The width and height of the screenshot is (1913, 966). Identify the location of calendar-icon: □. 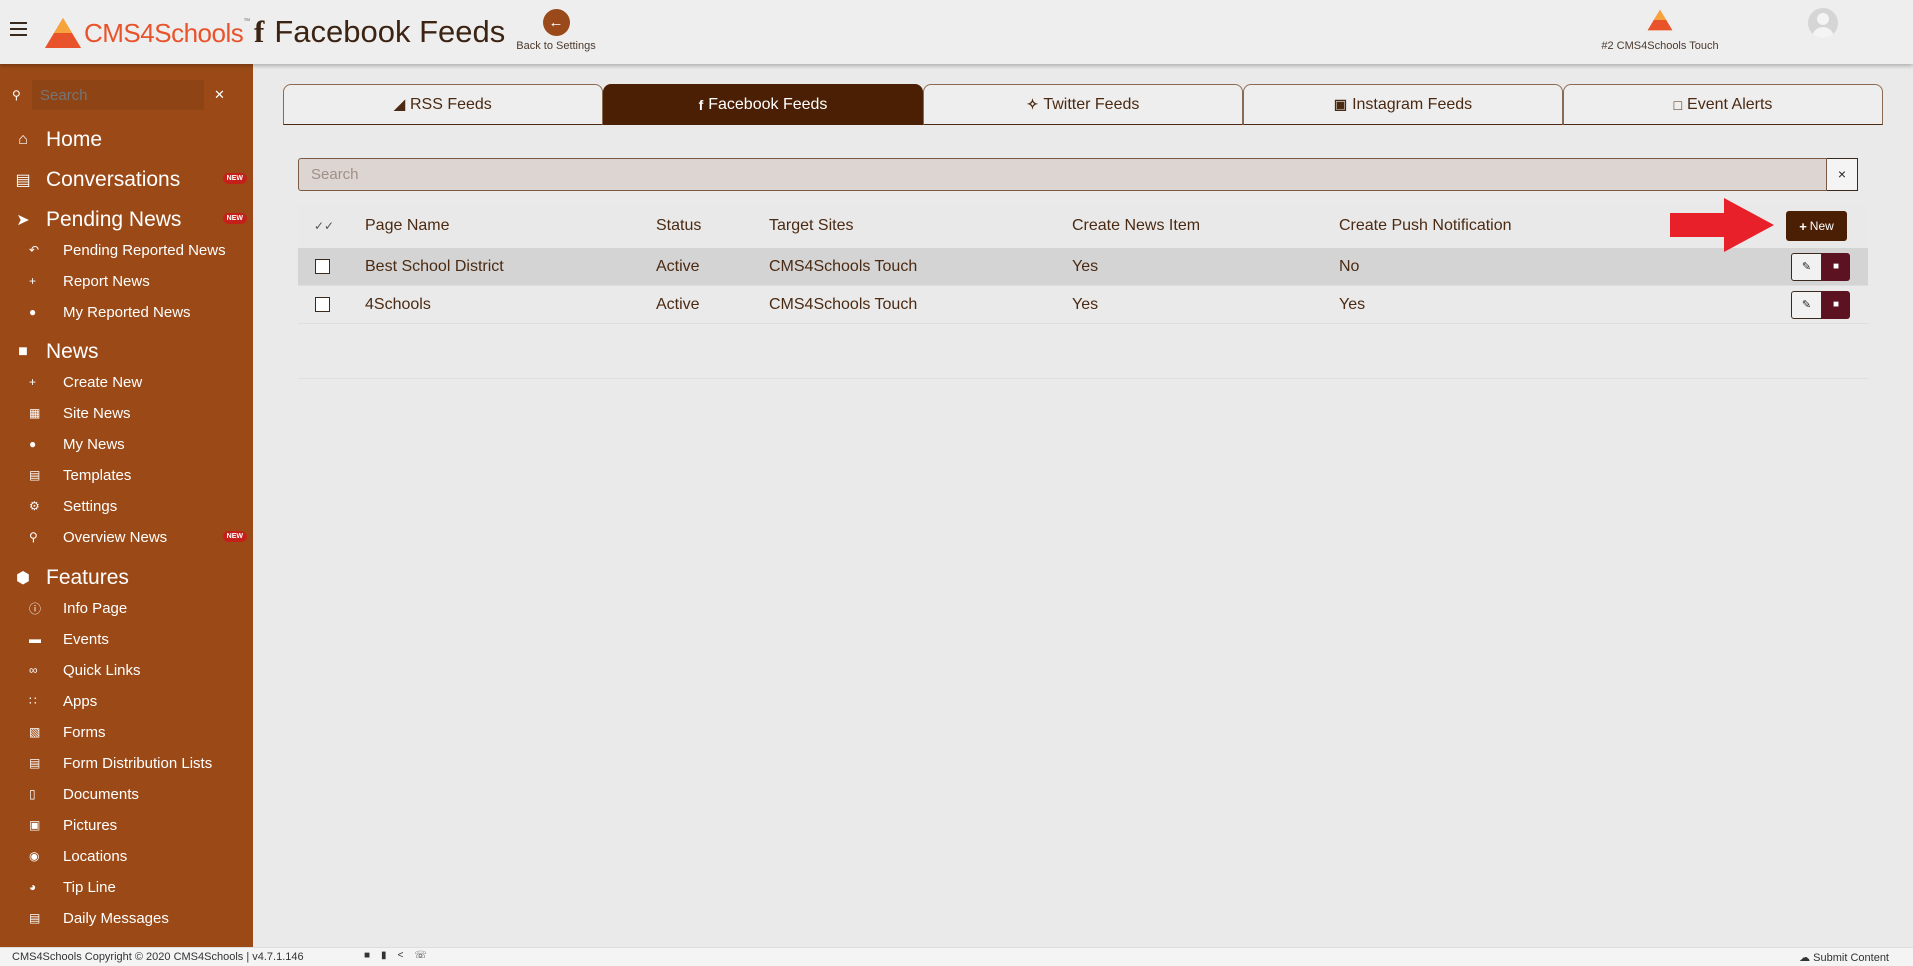
(1678, 104).